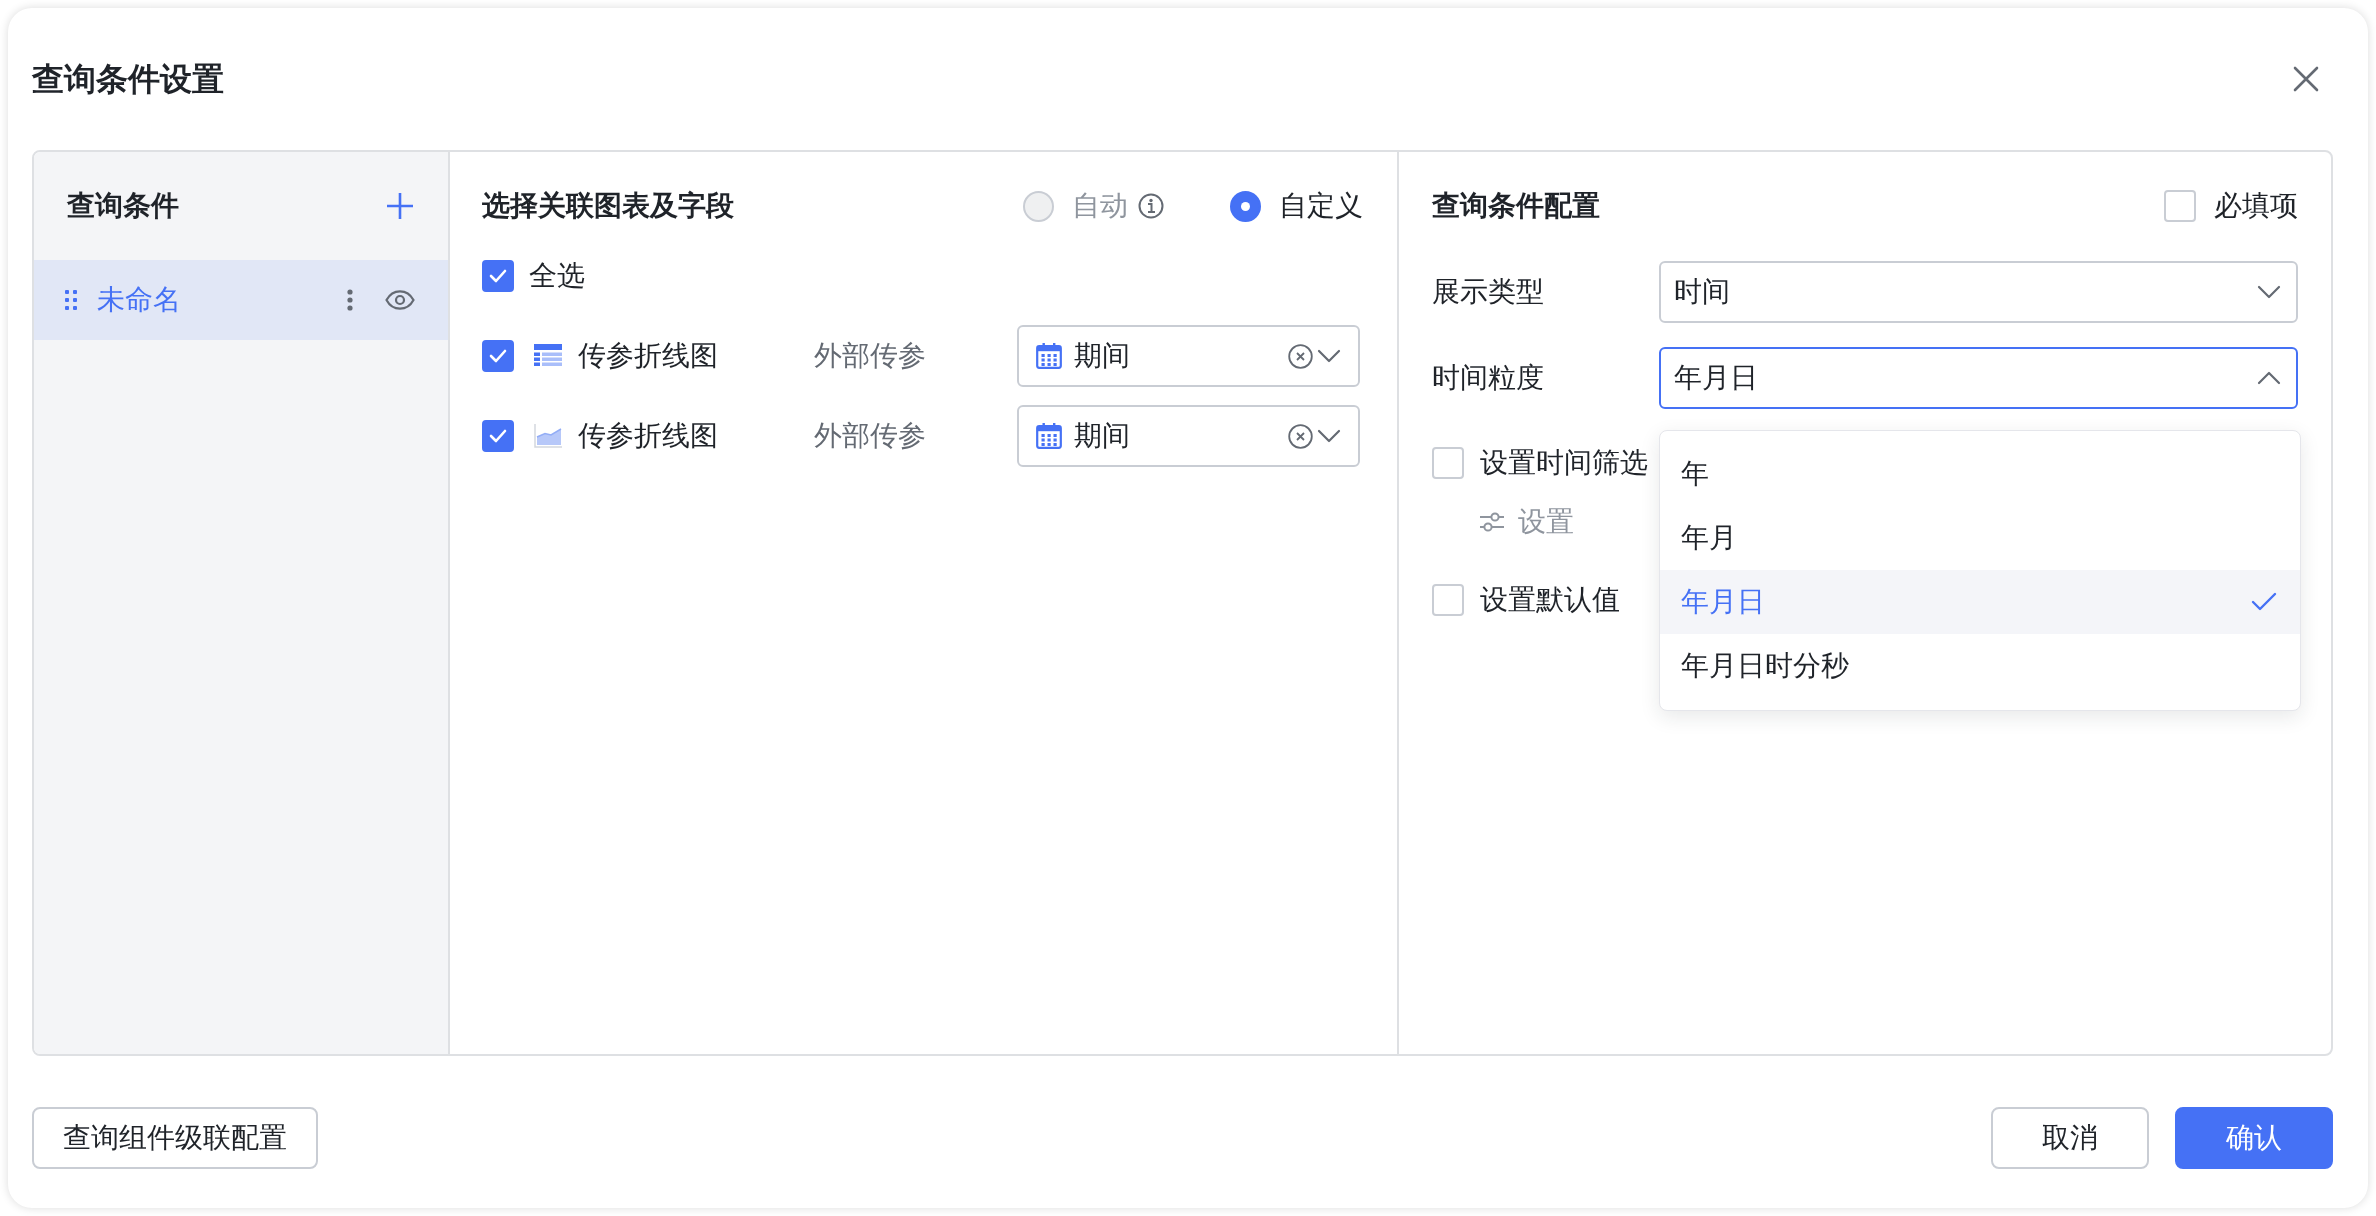 The image size is (2376, 1216). What do you see at coordinates (1978, 378) in the screenshot?
I see `select-field: 年月日` at bounding box center [1978, 378].